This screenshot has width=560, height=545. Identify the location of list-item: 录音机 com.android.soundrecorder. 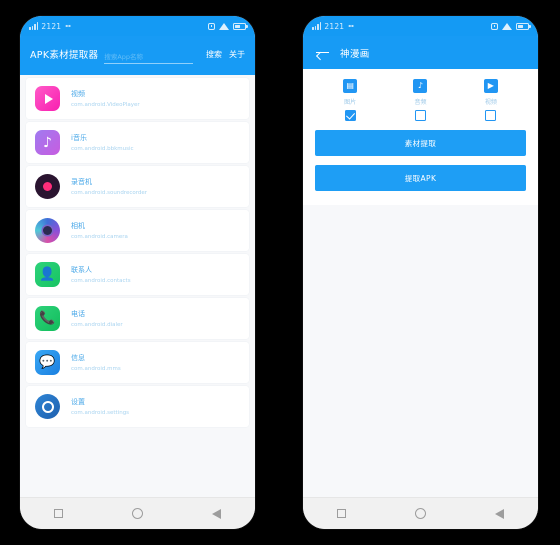
(137, 186).